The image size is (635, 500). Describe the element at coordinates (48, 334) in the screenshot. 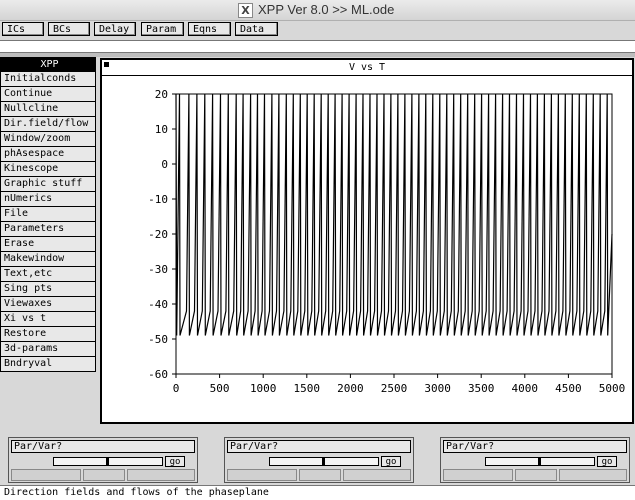

I see `menu-item-restore: Restore` at that location.